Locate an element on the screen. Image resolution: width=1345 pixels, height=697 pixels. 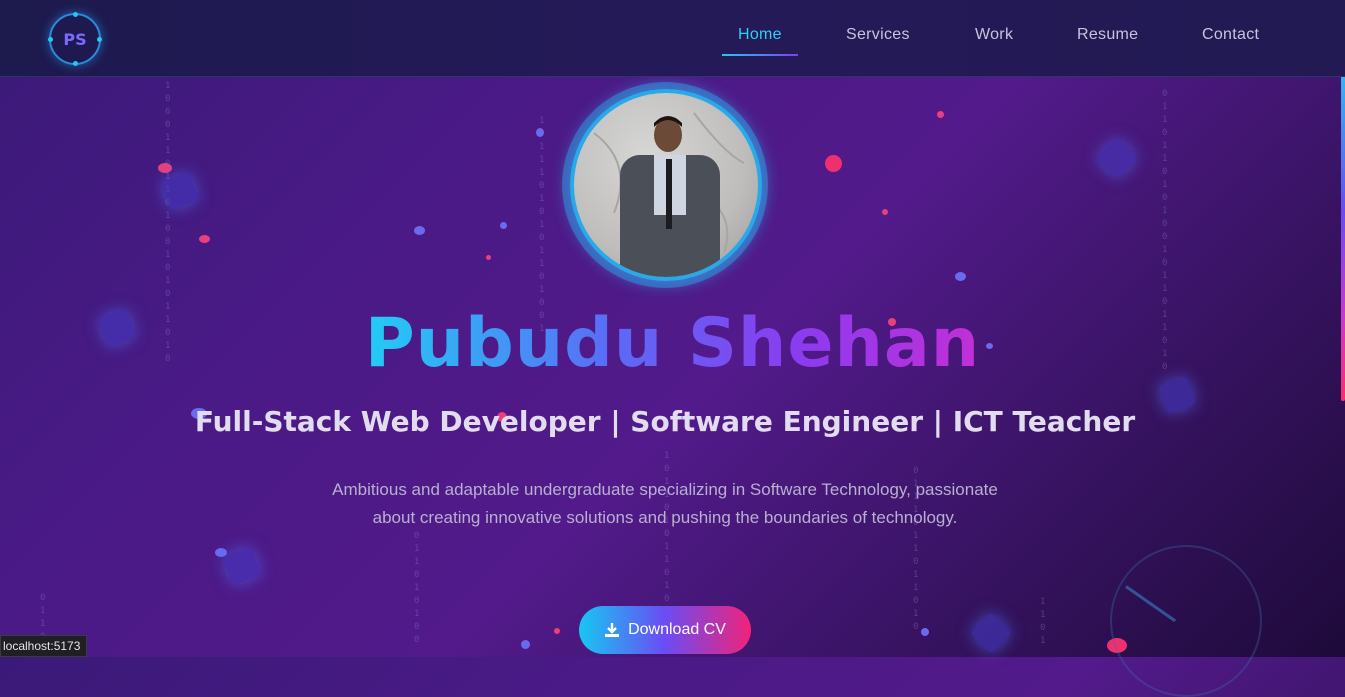
logo: PS is located at coordinates (75, 39).